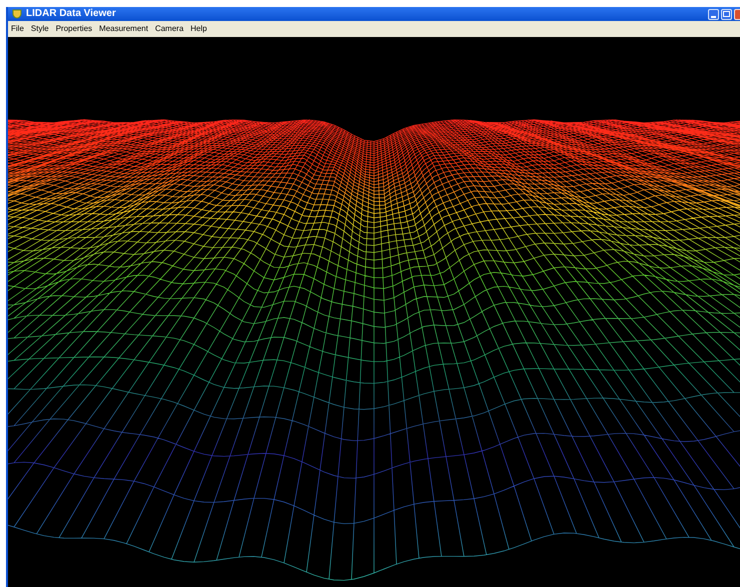 The height and width of the screenshot is (587, 740). What do you see at coordinates (198, 29) in the screenshot?
I see `menu-item: Help` at bounding box center [198, 29].